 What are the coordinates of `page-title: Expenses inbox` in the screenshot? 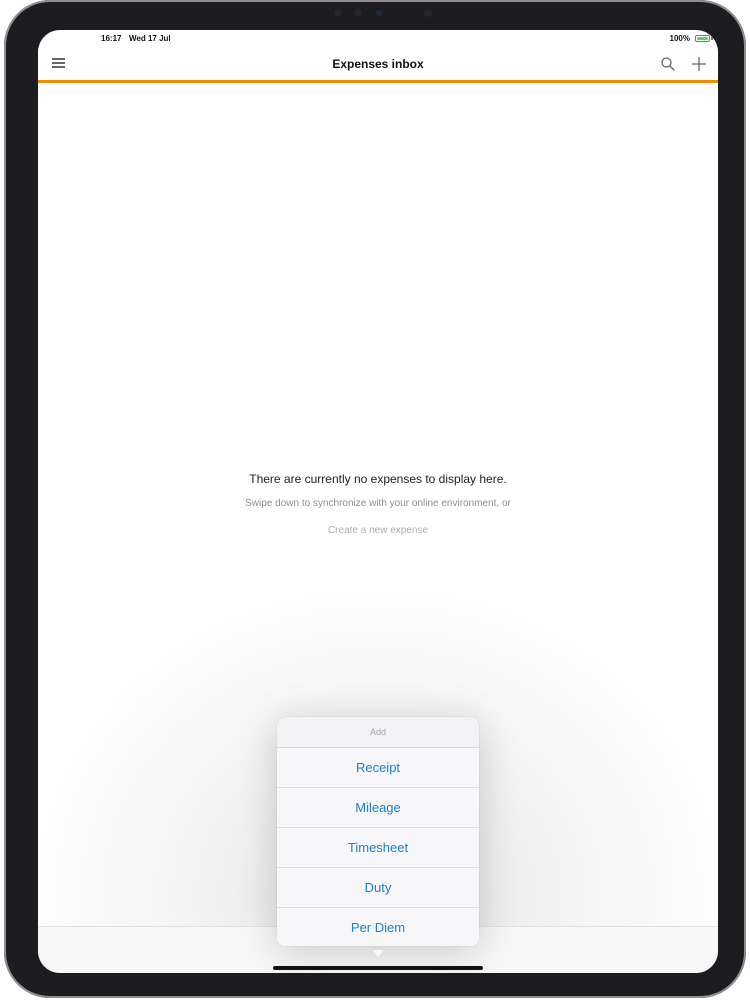 It's located at (378, 64).